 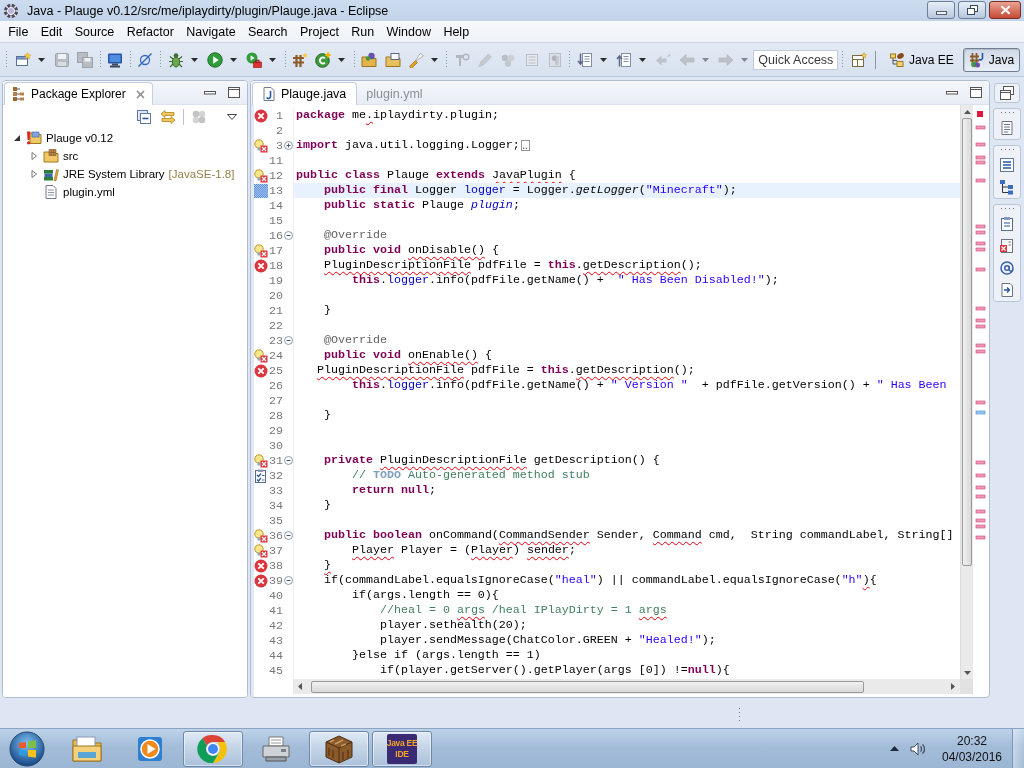 I want to click on save-icon, so click(x=61, y=59).